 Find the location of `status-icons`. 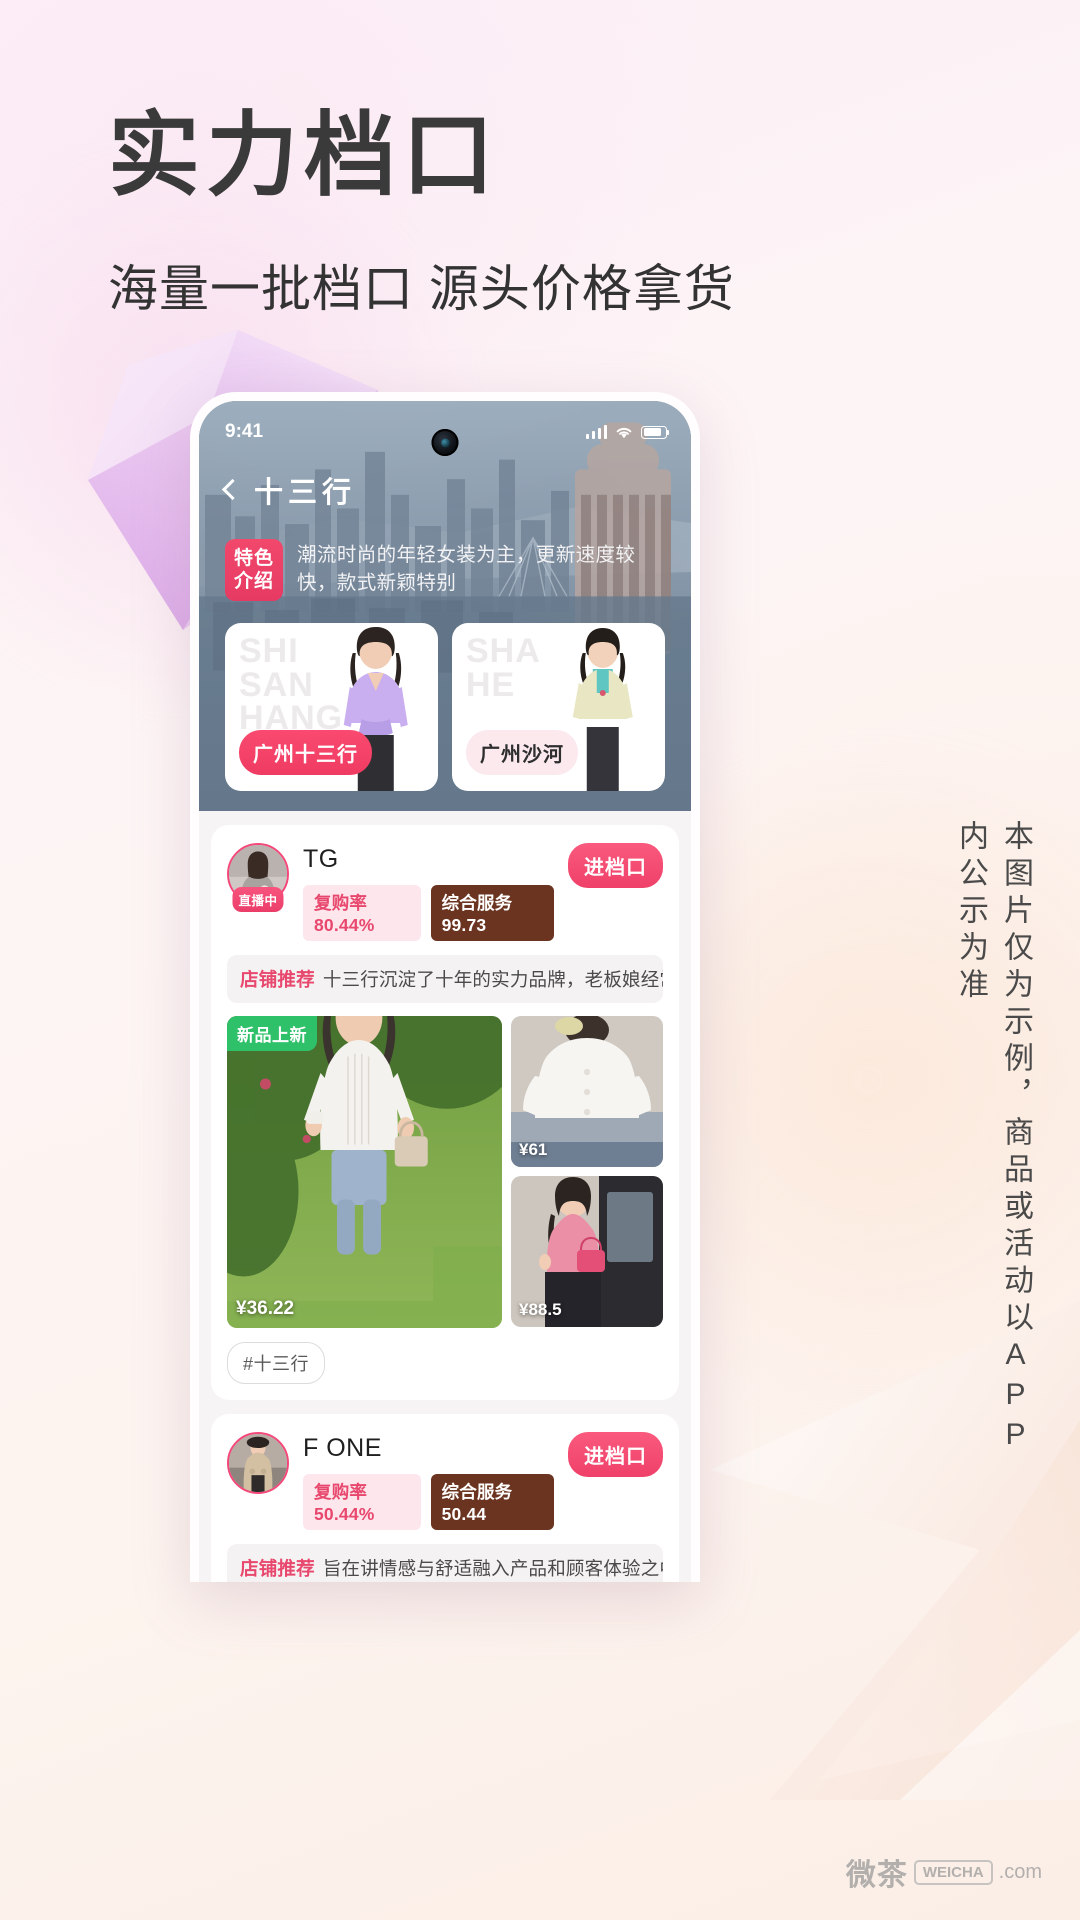

status-icons is located at coordinates (627, 432).